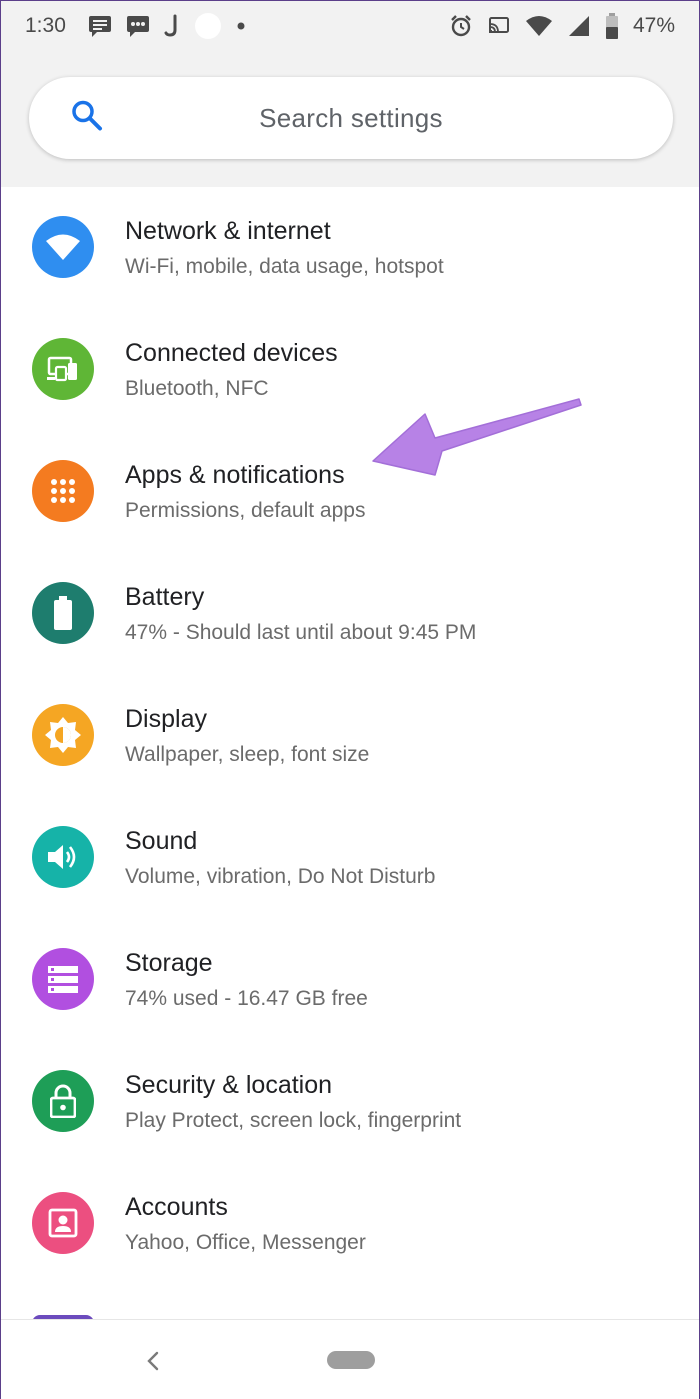  What do you see at coordinates (166, 719) in the screenshot?
I see `item-title: Display` at bounding box center [166, 719].